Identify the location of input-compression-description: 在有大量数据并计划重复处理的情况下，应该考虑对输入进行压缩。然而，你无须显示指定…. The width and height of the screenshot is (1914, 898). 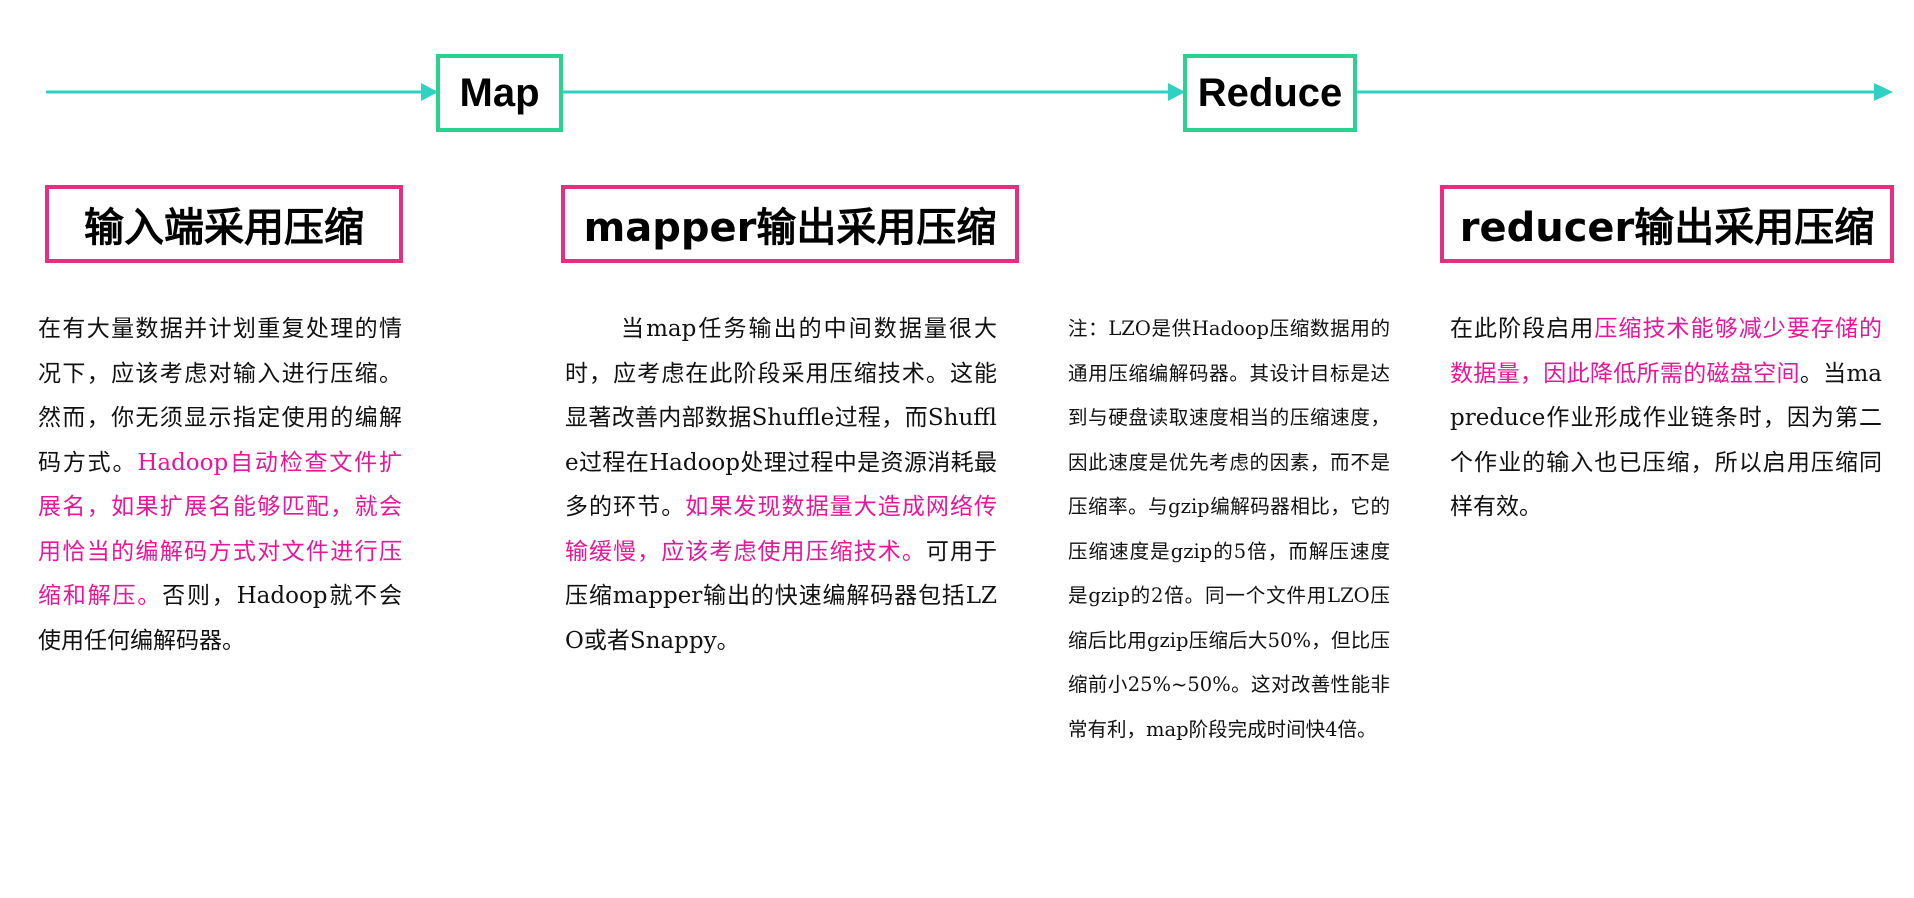
(220, 485).